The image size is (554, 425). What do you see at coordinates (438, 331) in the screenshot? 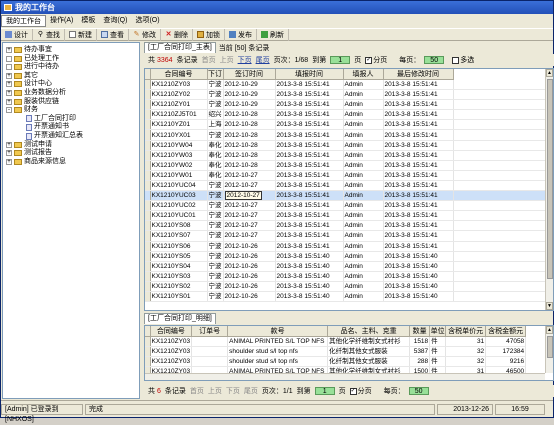
I see `column-header: 单位` at bounding box center [438, 331].